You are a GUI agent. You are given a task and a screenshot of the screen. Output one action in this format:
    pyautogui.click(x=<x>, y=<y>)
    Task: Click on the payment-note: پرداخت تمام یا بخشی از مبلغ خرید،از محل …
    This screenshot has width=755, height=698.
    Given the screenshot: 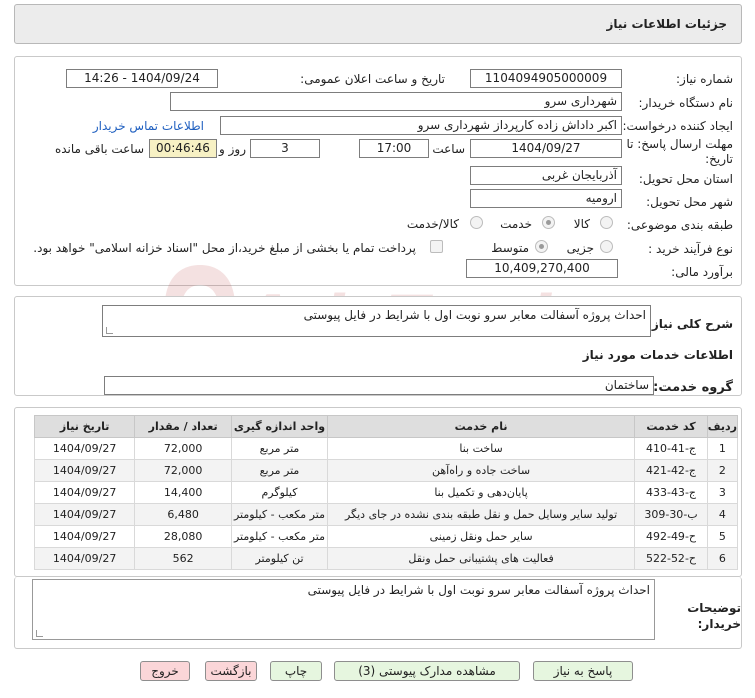 What is the action you would take?
    pyautogui.click(x=224, y=248)
    